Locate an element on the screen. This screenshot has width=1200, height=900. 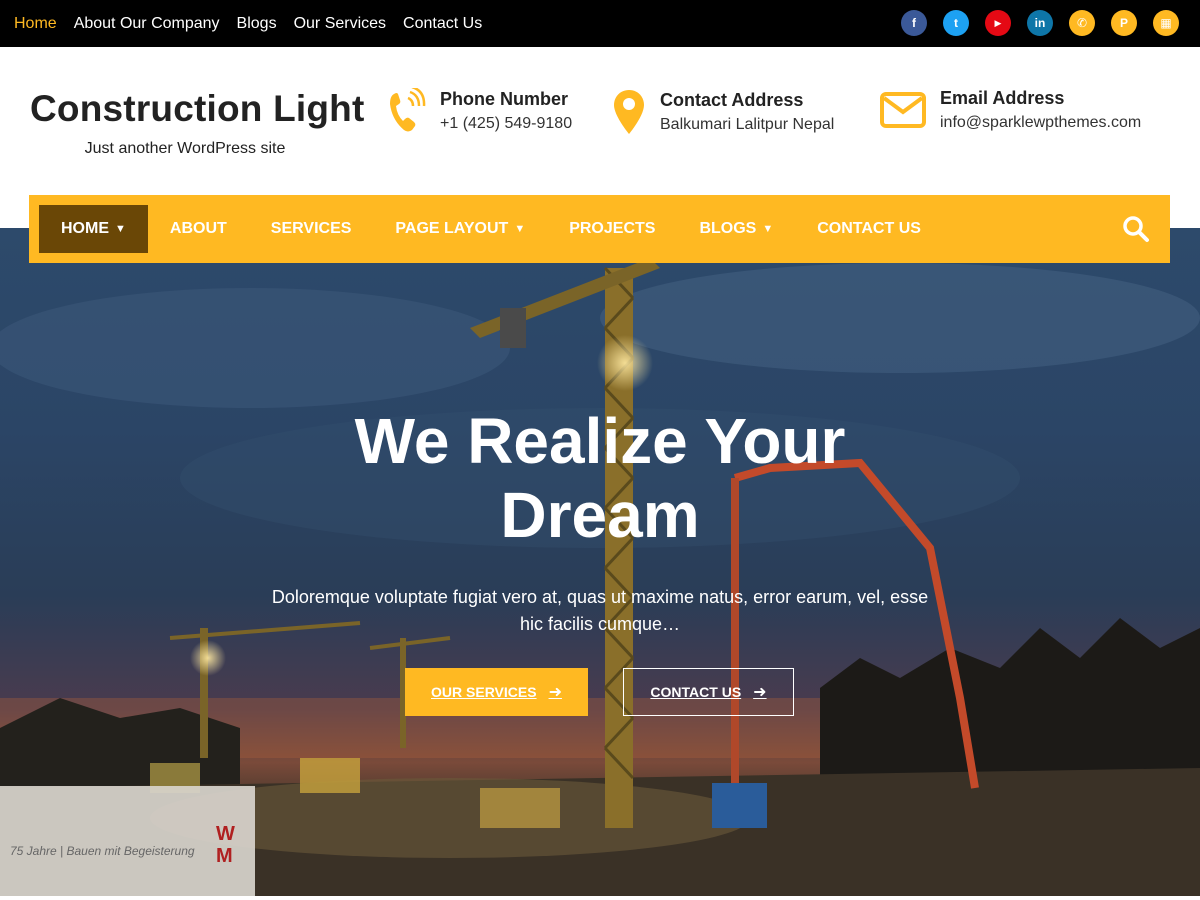
nav-item-blogs: BLOGS ▼ is located at coordinates (736, 229).